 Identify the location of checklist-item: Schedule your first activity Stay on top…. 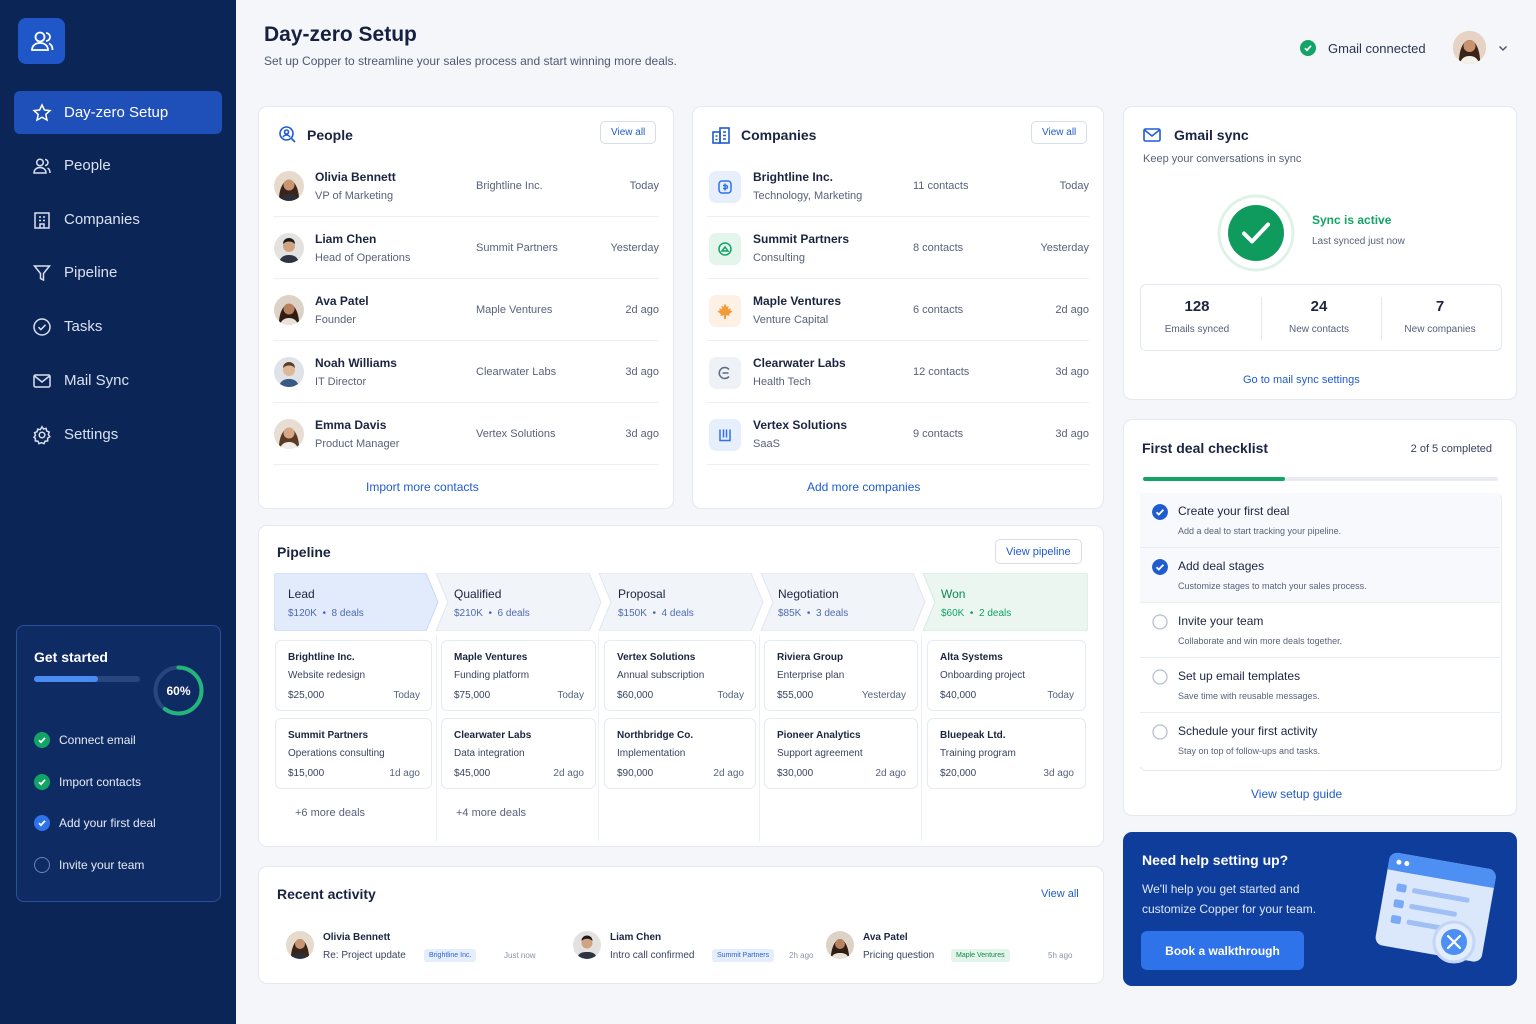
(1320, 740).